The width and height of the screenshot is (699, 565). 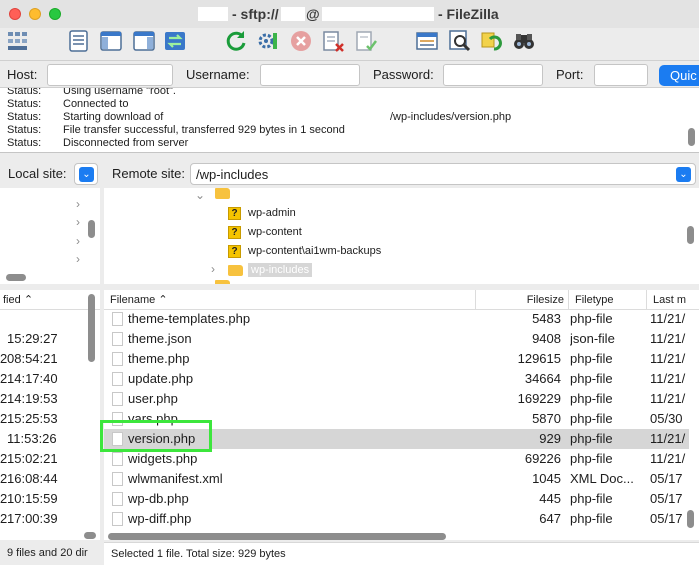 What do you see at coordinates (35, 14) in the screenshot?
I see `minimize-window-button` at bounding box center [35, 14].